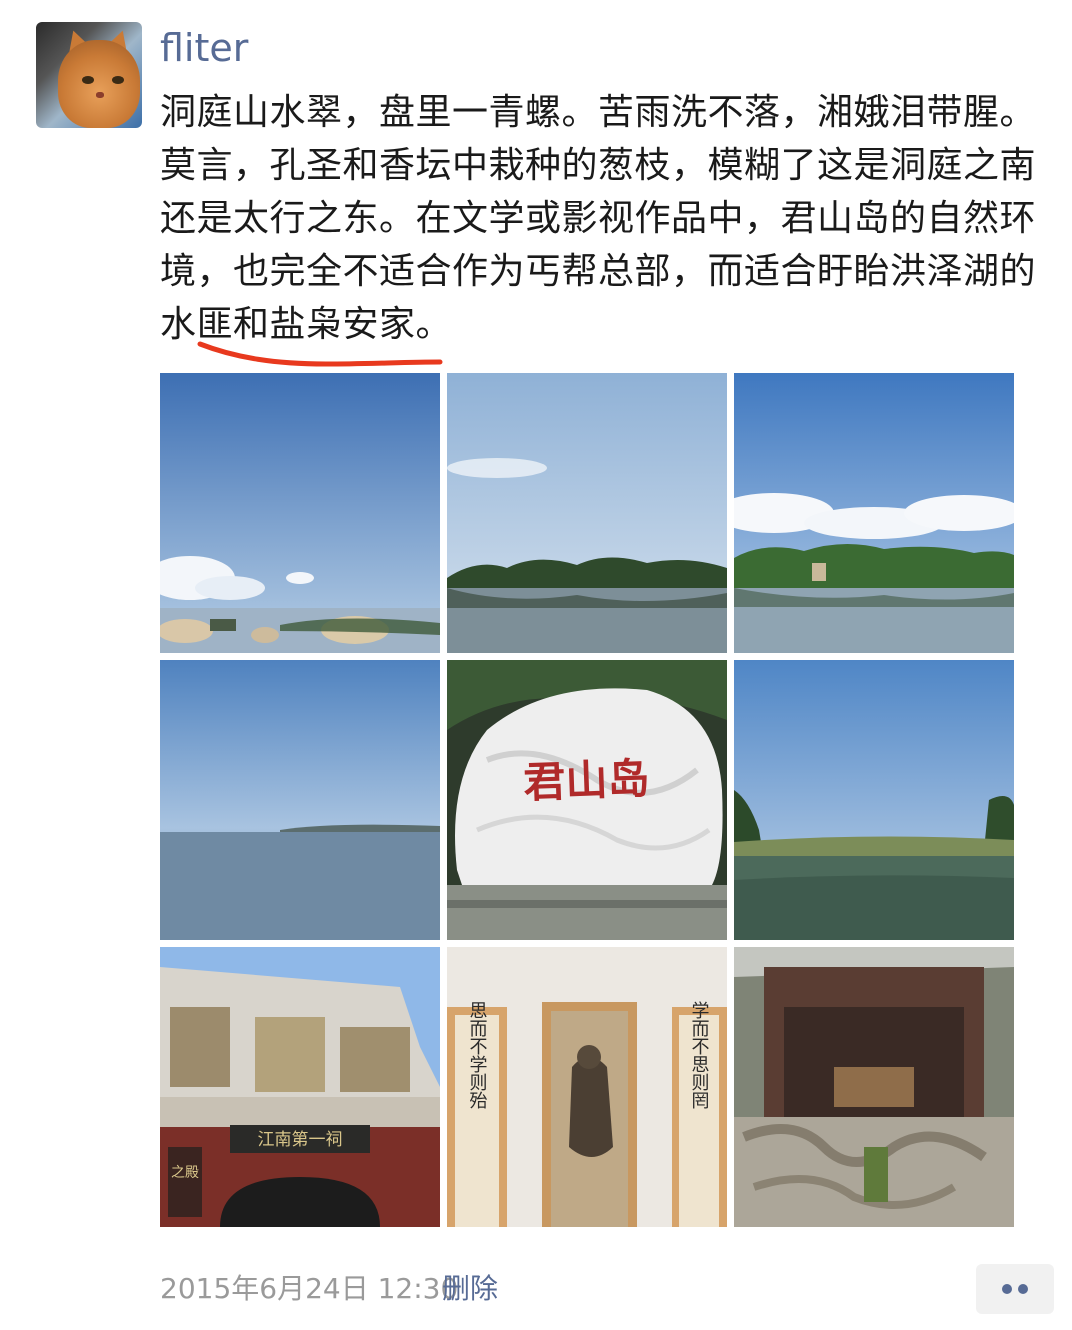 This screenshot has height=1330, width=1072. I want to click on side-plaque-text: 之殿, so click(185, 1173).